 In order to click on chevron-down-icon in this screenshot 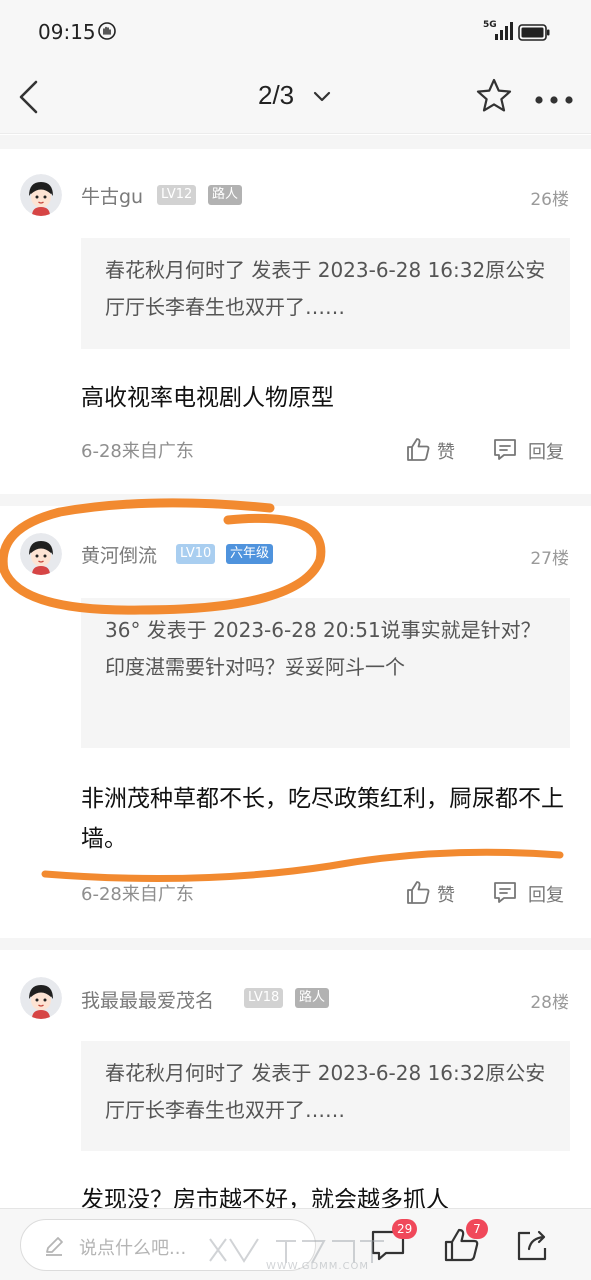, I will do `click(322, 96)`.